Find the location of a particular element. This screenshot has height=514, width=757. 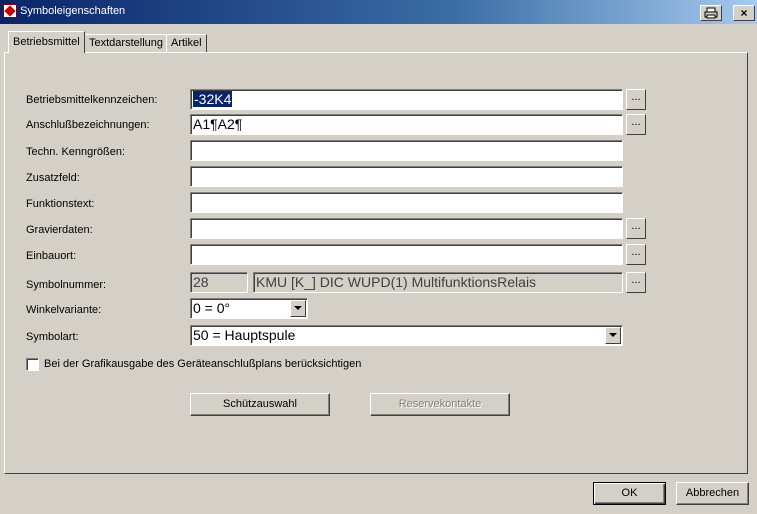

betriebsmittelkennzeichen-label: Betriebsmittelkennzeichen: is located at coordinates (92, 100).